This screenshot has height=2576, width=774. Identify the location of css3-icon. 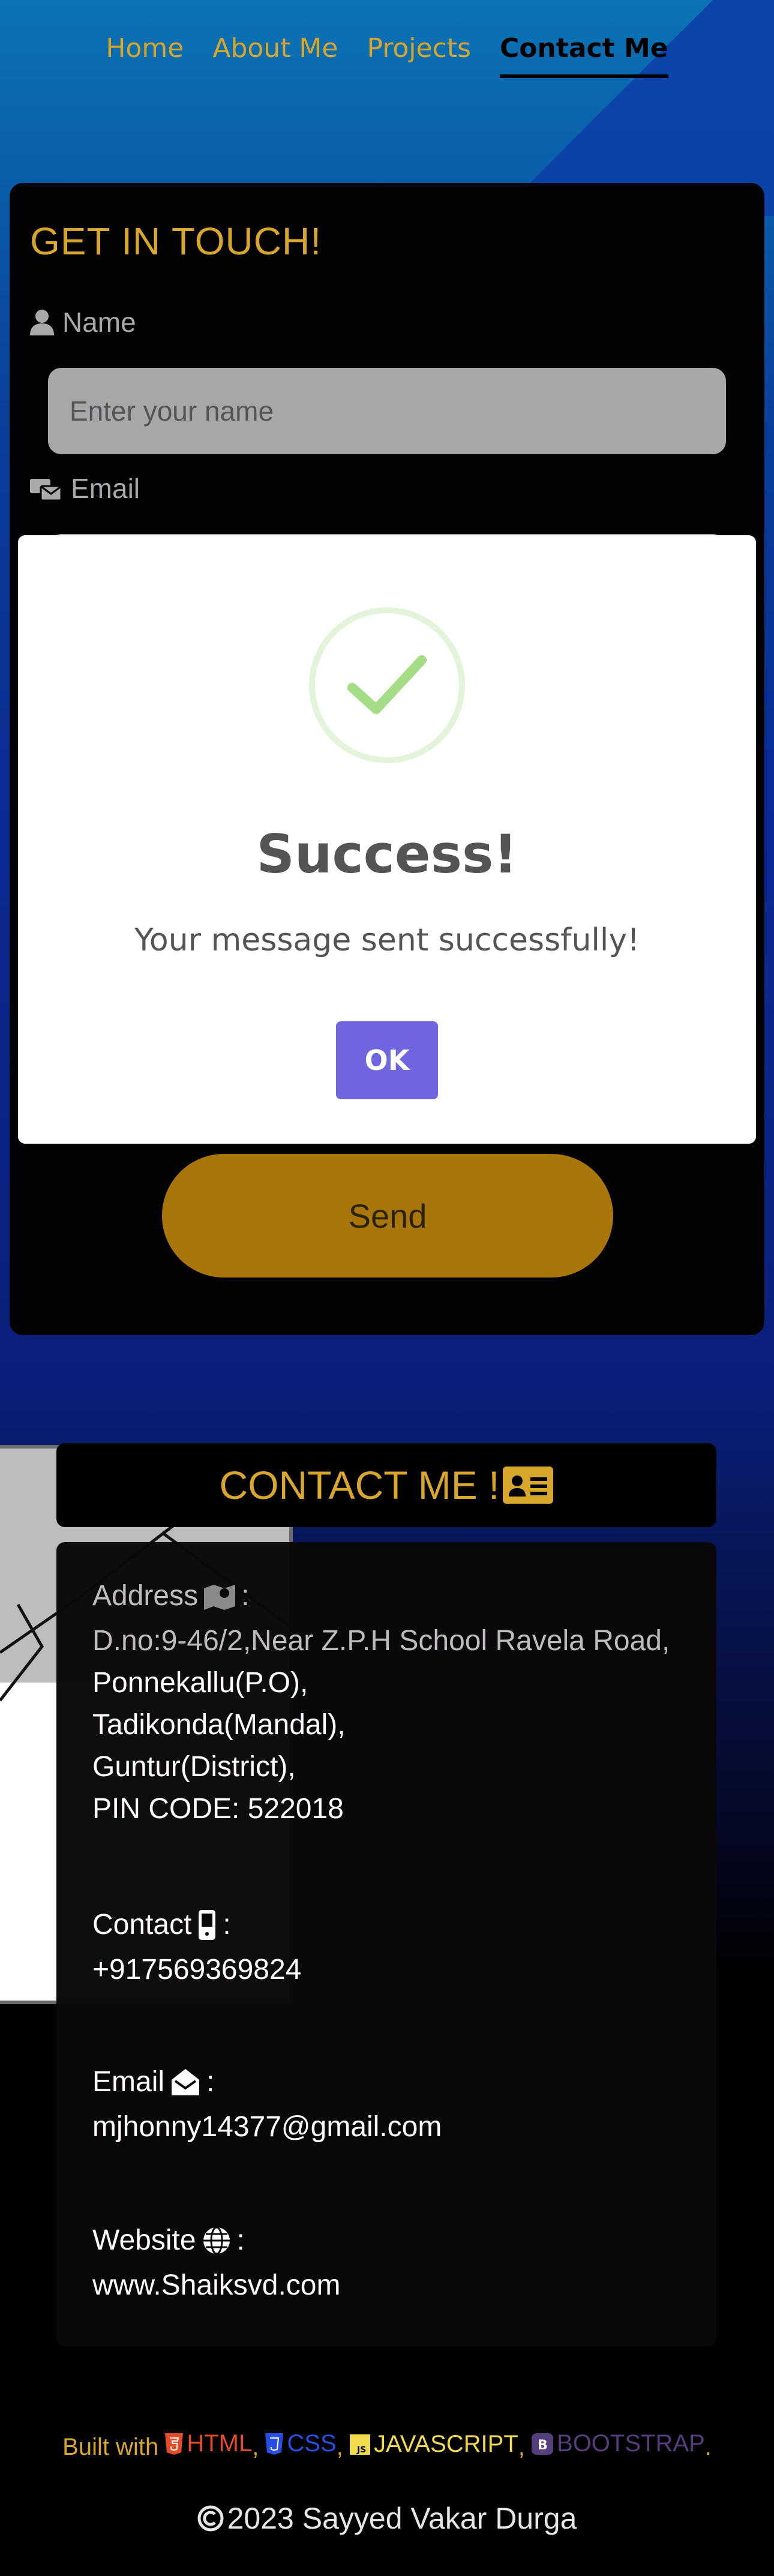
(274, 2444).